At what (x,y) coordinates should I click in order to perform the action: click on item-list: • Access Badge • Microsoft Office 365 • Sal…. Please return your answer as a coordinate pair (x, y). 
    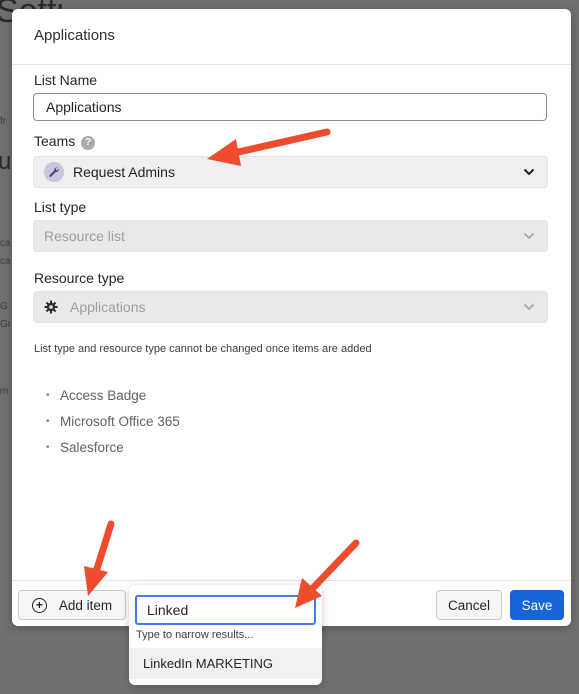
    Looking at the image, I should click on (113, 421).